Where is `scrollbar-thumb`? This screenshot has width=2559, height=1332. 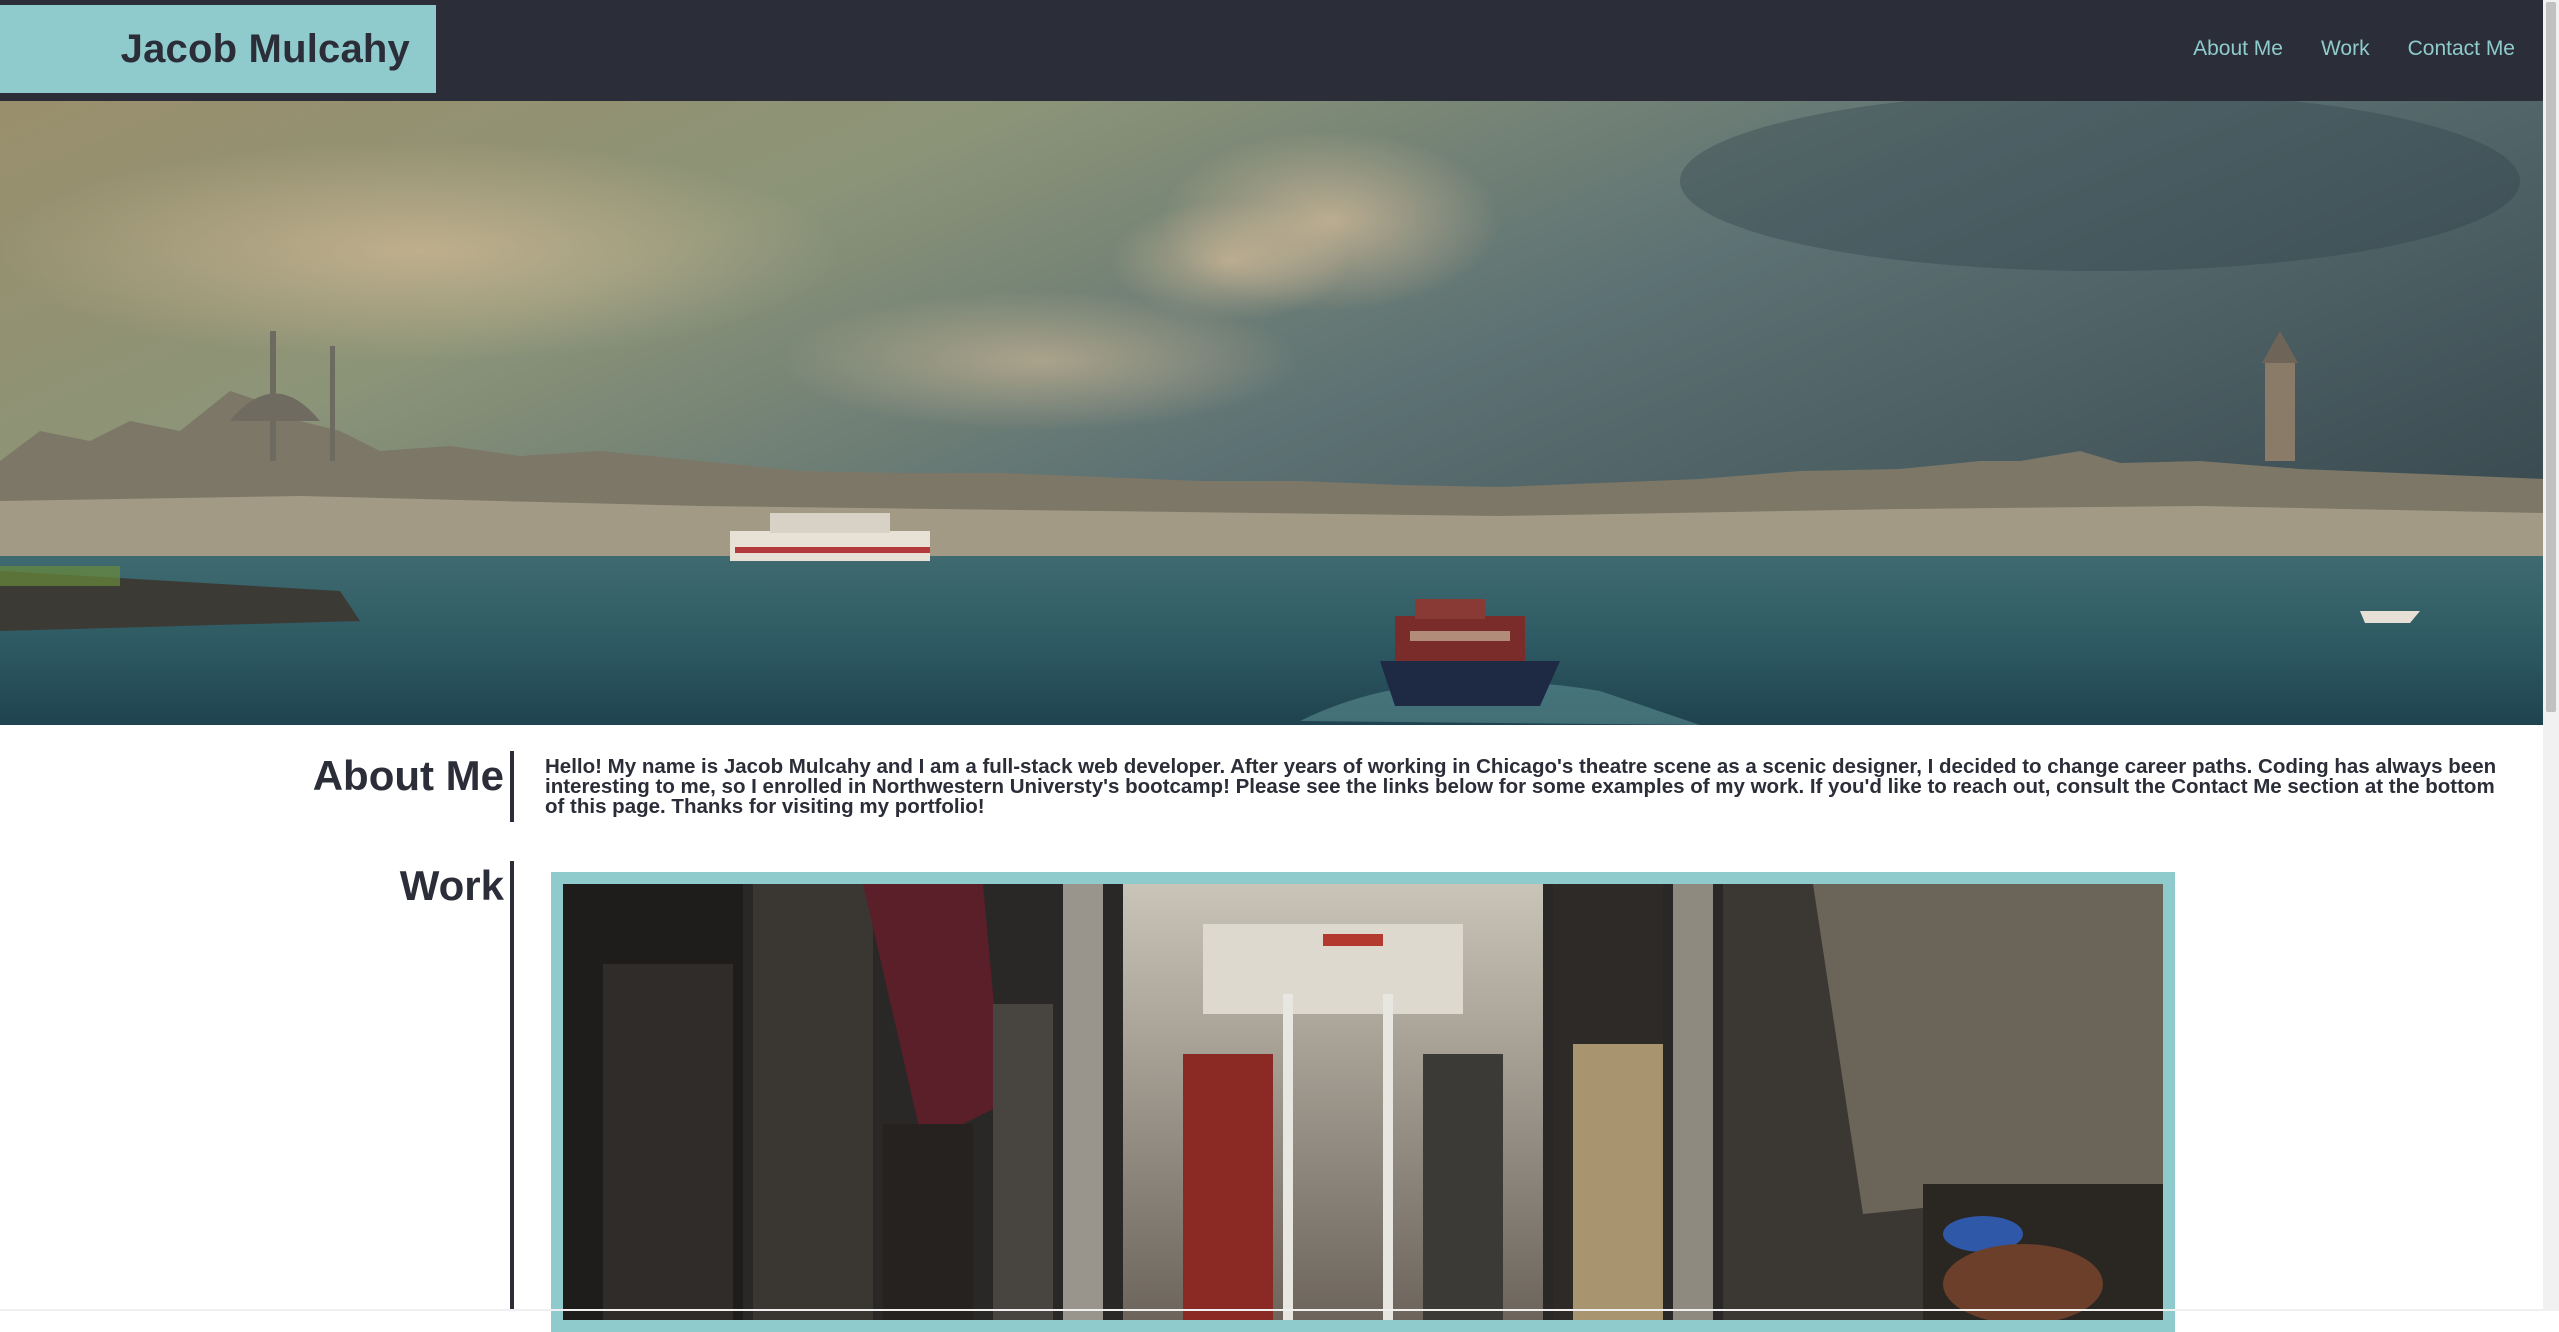
scrollbar-thumb is located at coordinates (2551, 357).